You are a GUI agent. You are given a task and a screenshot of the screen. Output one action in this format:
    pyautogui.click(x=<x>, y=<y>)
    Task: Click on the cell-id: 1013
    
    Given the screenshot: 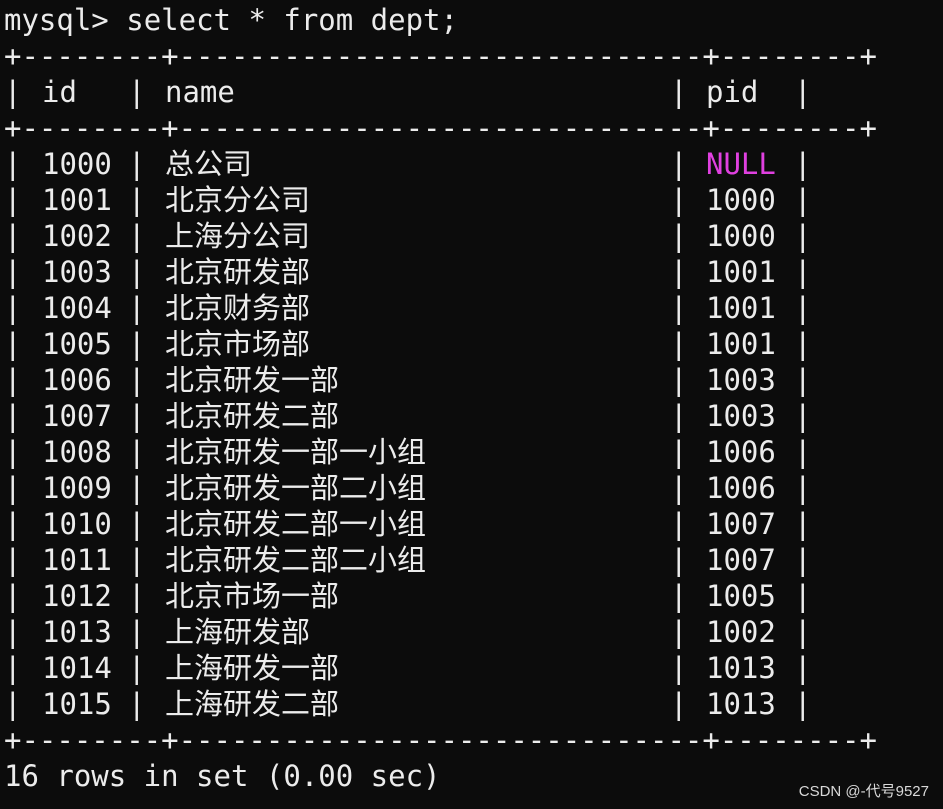 What is the action you would take?
    pyautogui.click(x=77, y=632)
    